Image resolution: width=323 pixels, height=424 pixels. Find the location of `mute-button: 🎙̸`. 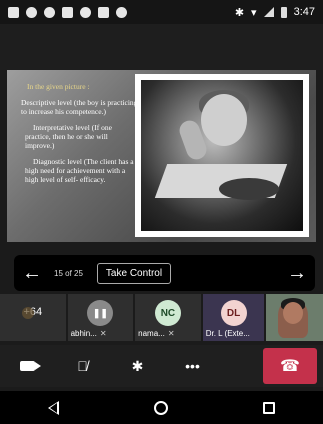

mute-button: 🎙̸ is located at coordinates (82, 366).